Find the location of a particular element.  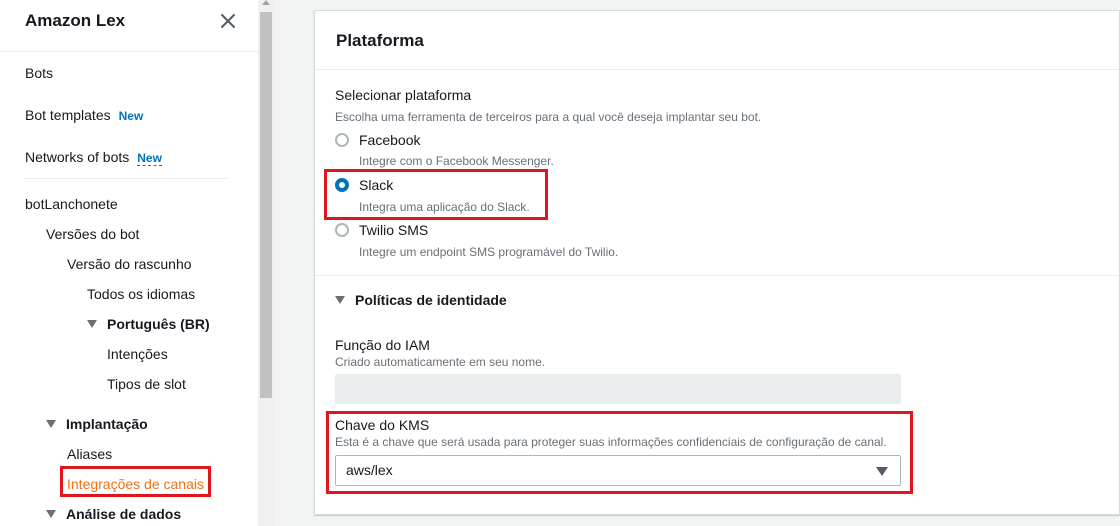

scrollbar-thumb is located at coordinates (266, 205).